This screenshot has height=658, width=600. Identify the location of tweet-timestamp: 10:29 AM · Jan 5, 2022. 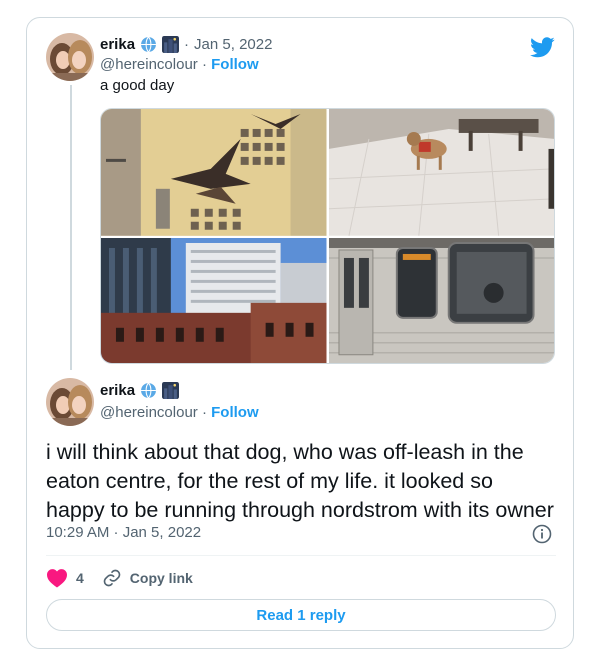
(123, 532).